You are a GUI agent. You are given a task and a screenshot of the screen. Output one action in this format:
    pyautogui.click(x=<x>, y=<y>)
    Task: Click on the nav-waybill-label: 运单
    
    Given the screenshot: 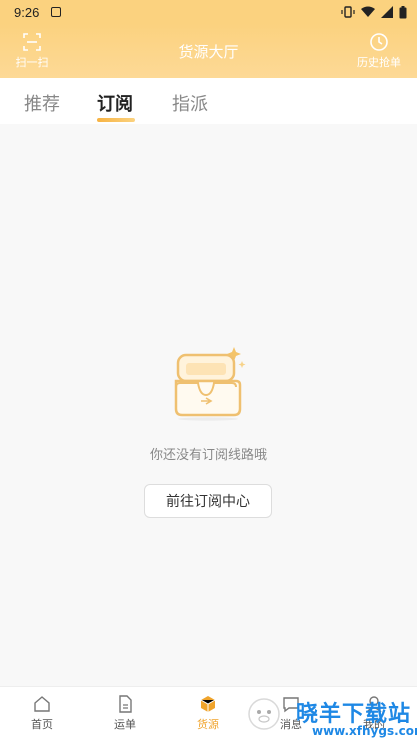 What is the action you would take?
    pyautogui.click(x=125, y=724)
    